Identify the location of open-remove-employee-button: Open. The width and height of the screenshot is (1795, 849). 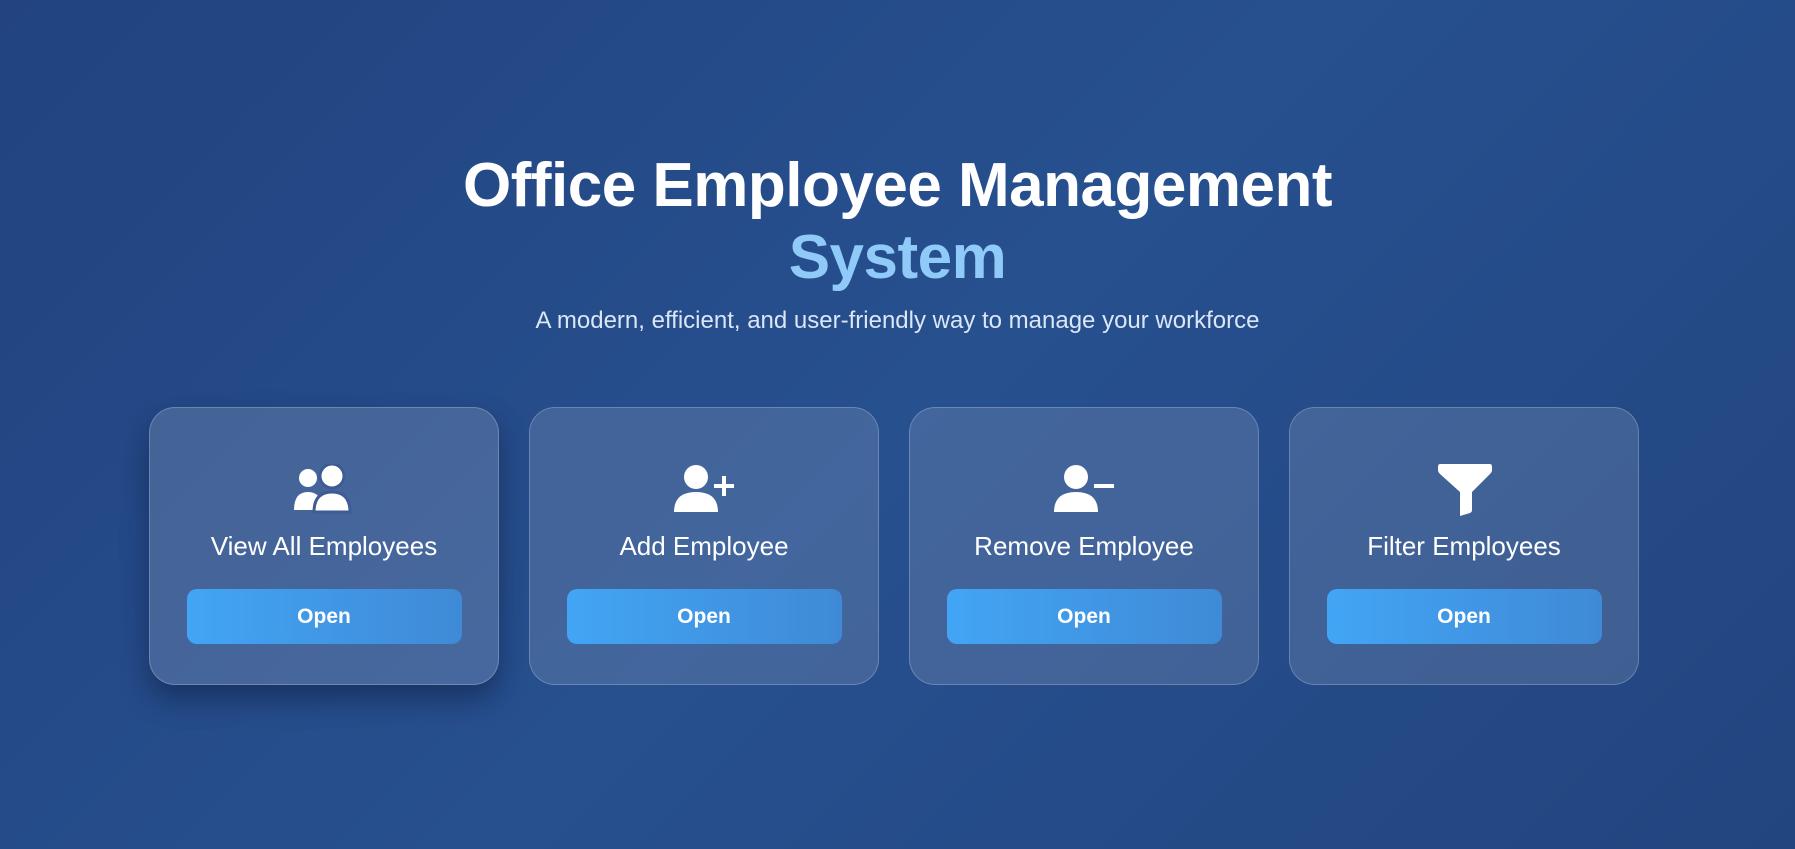
(1084, 616).